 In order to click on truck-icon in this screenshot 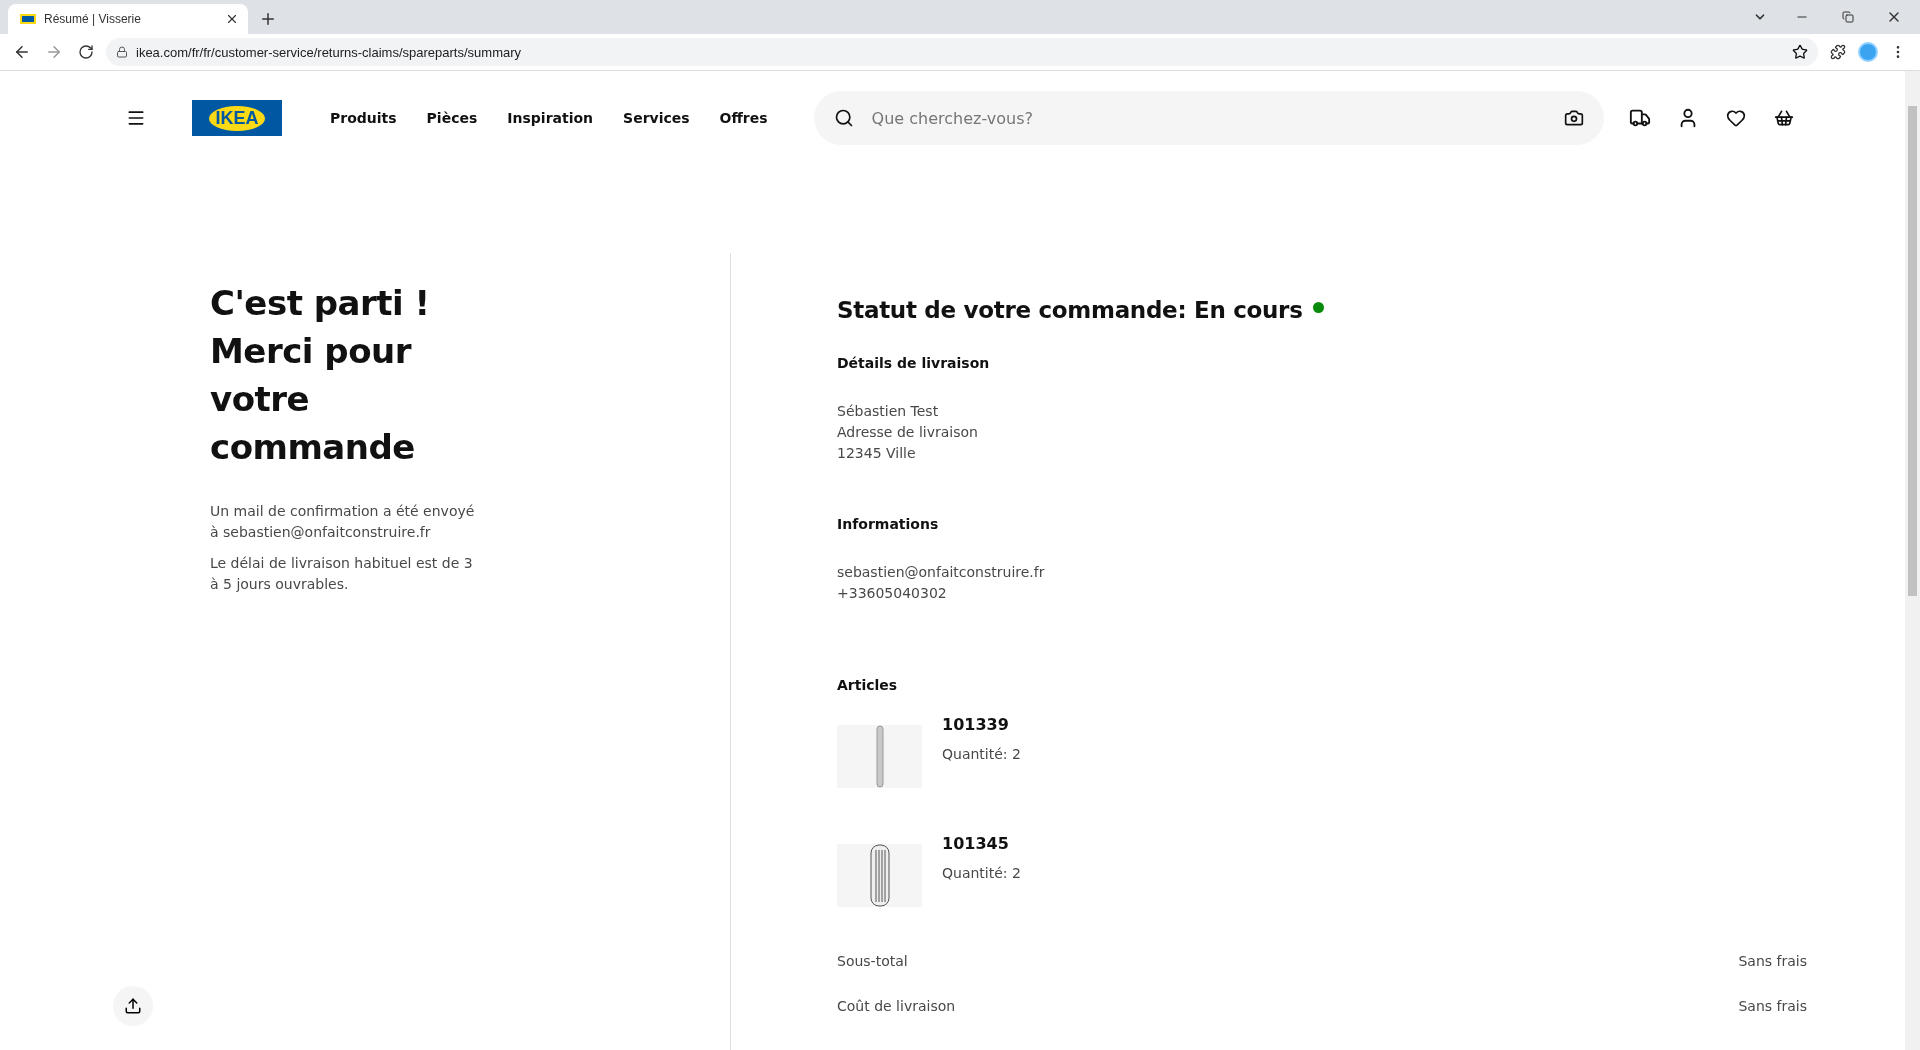, I will do `click(1640, 118)`.